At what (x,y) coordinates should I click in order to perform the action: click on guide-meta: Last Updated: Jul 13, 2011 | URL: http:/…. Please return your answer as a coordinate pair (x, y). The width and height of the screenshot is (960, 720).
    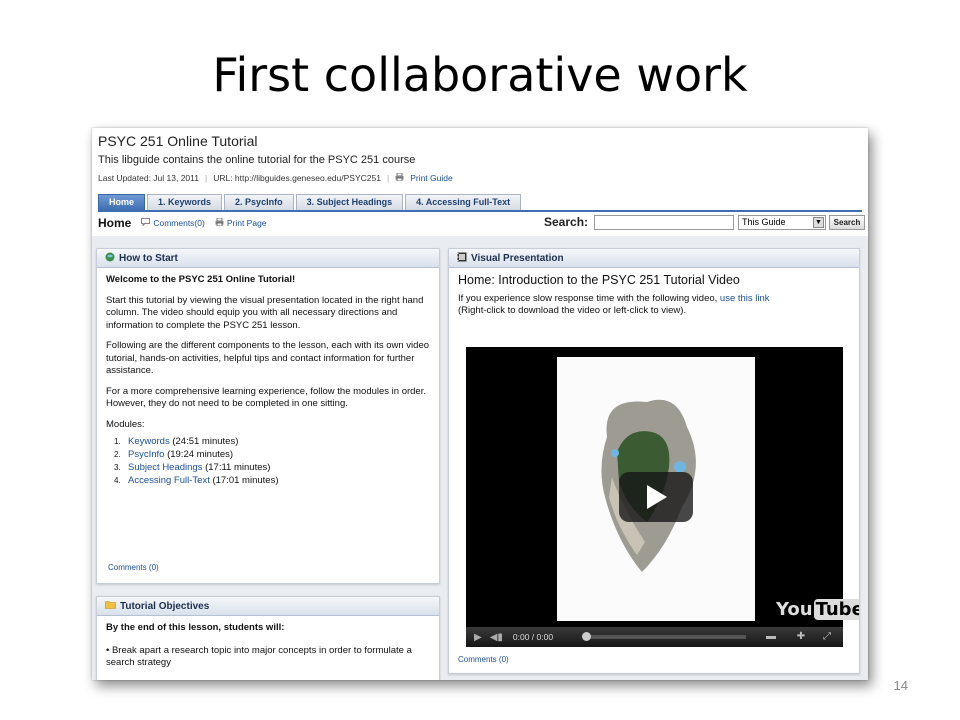
    Looking at the image, I should click on (478, 177).